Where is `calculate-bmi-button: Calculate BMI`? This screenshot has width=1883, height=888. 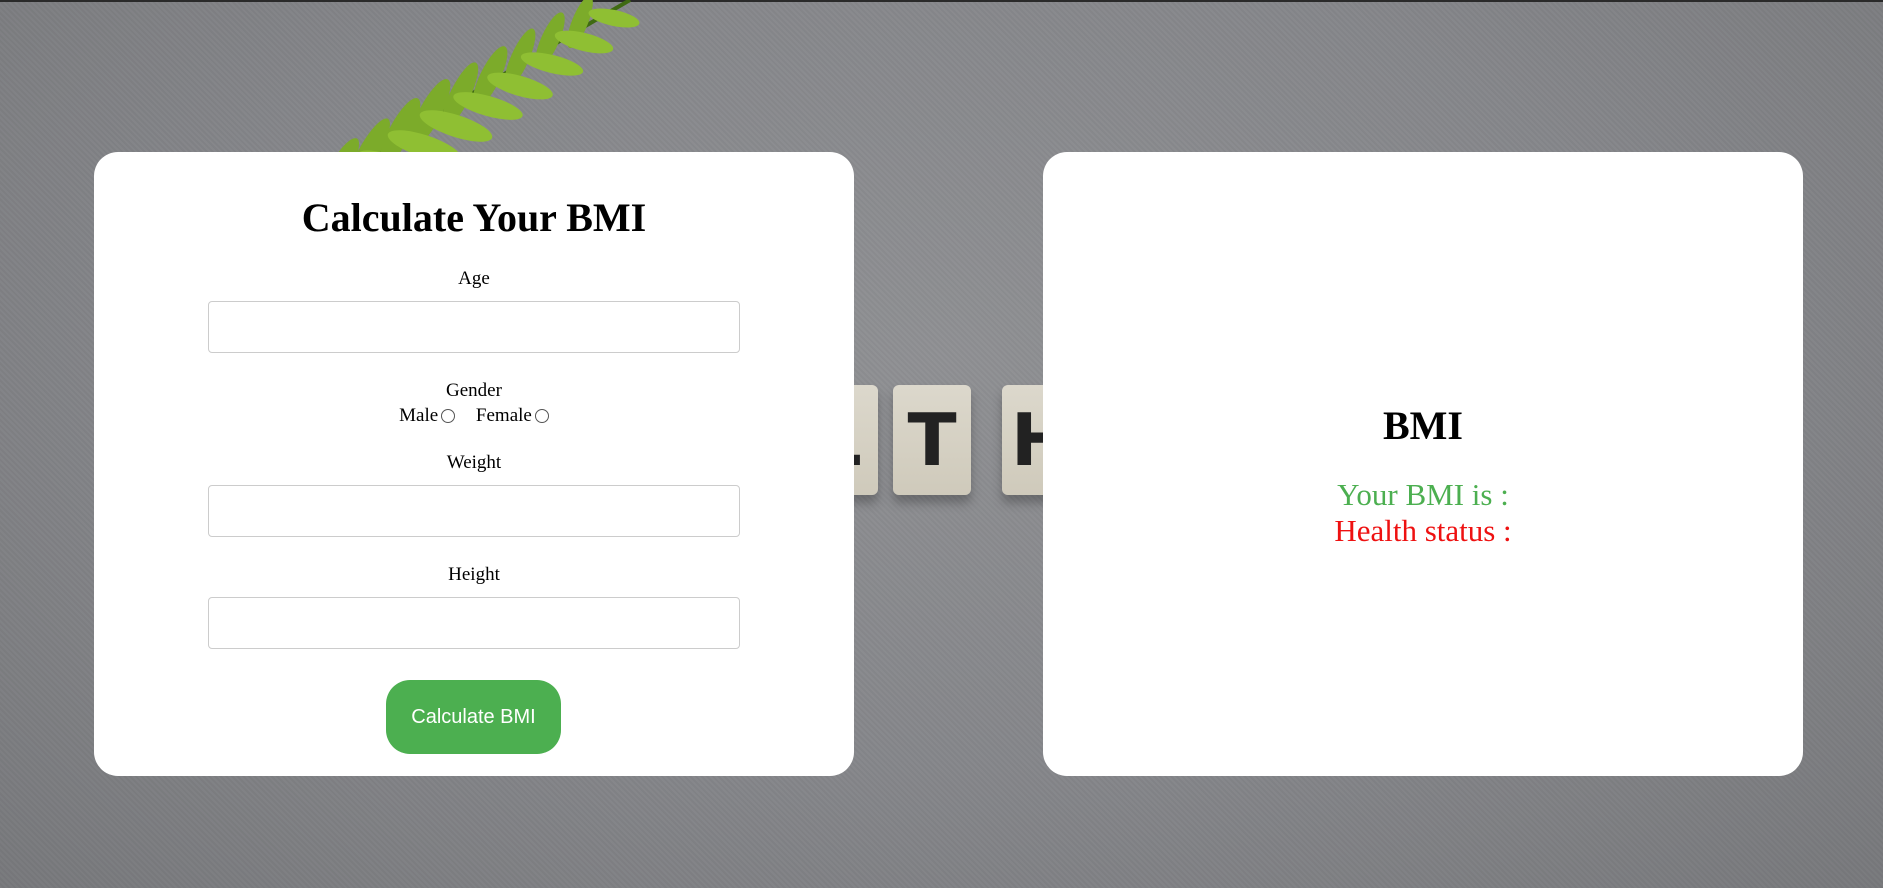
calculate-bmi-button: Calculate BMI is located at coordinates (473, 717).